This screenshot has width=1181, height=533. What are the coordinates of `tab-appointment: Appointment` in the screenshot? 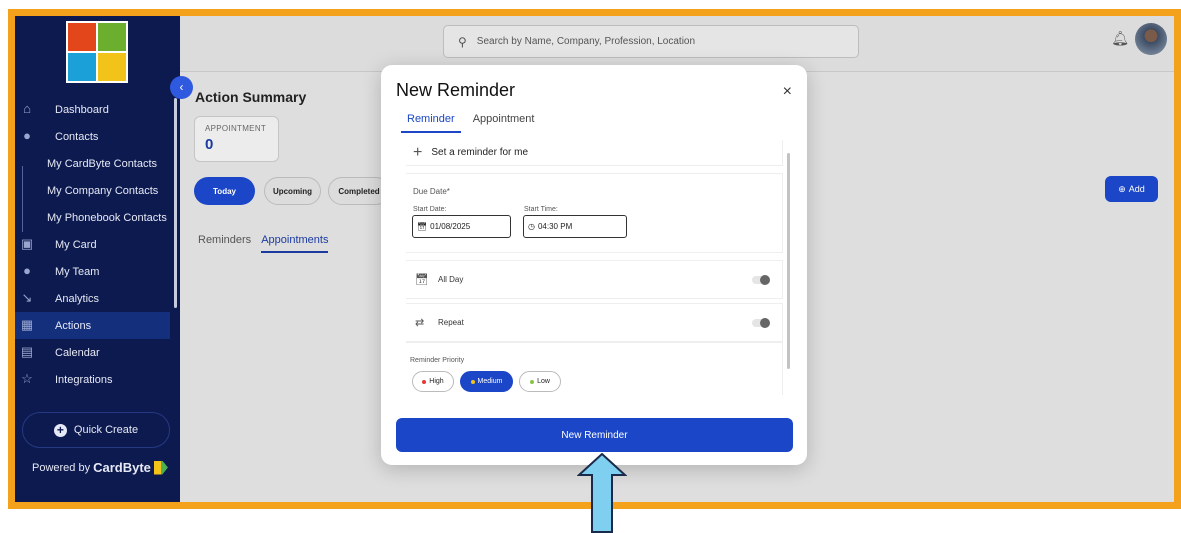 It's located at (504, 123).